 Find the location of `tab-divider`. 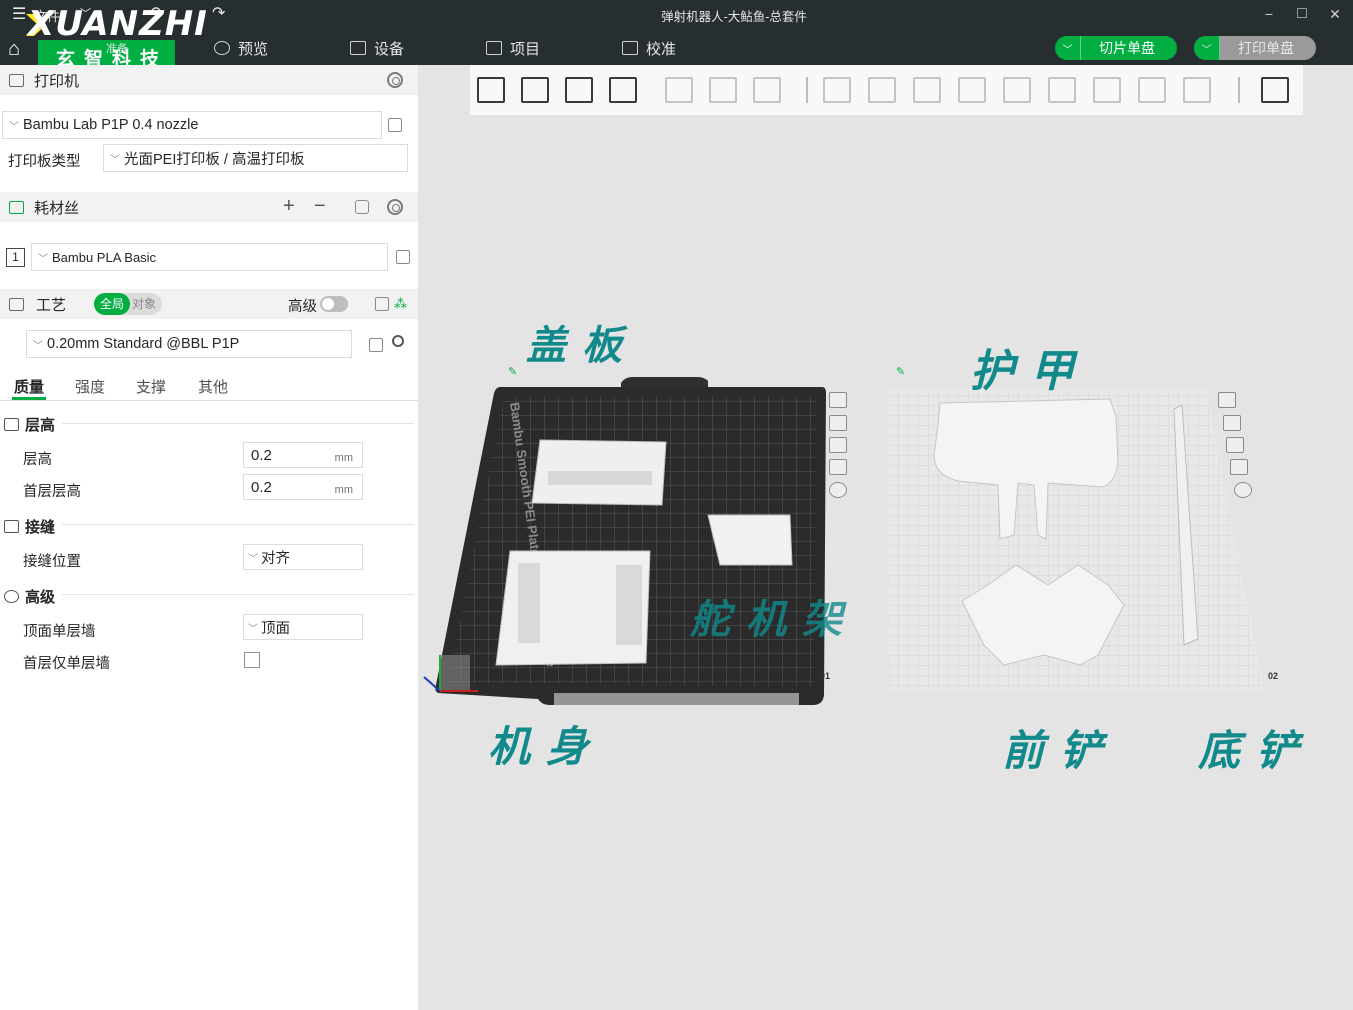

tab-divider is located at coordinates (209, 400).